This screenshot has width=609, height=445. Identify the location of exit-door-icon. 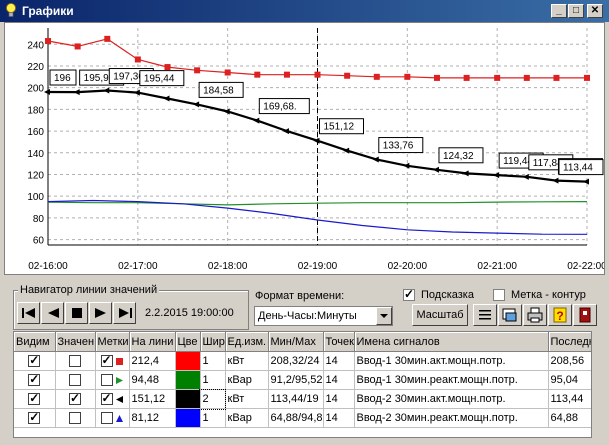
(585, 315).